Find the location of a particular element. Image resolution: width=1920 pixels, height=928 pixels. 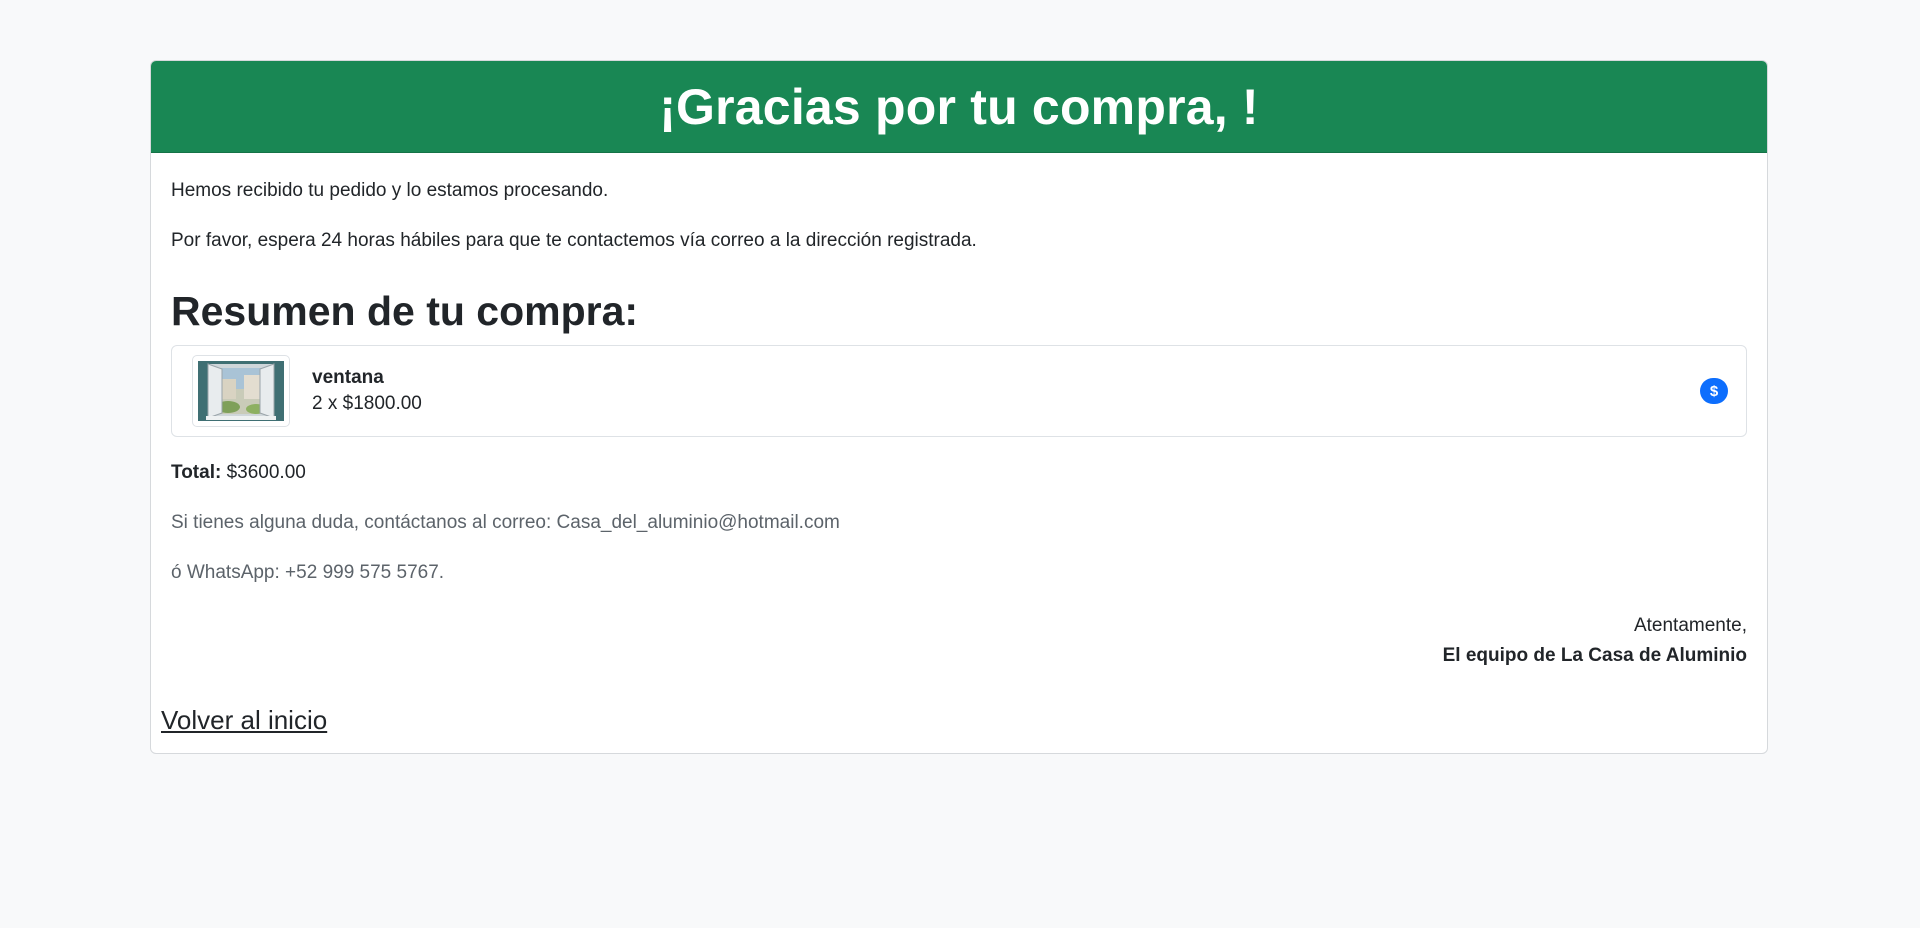

window-product-image is located at coordinates (241, 391).